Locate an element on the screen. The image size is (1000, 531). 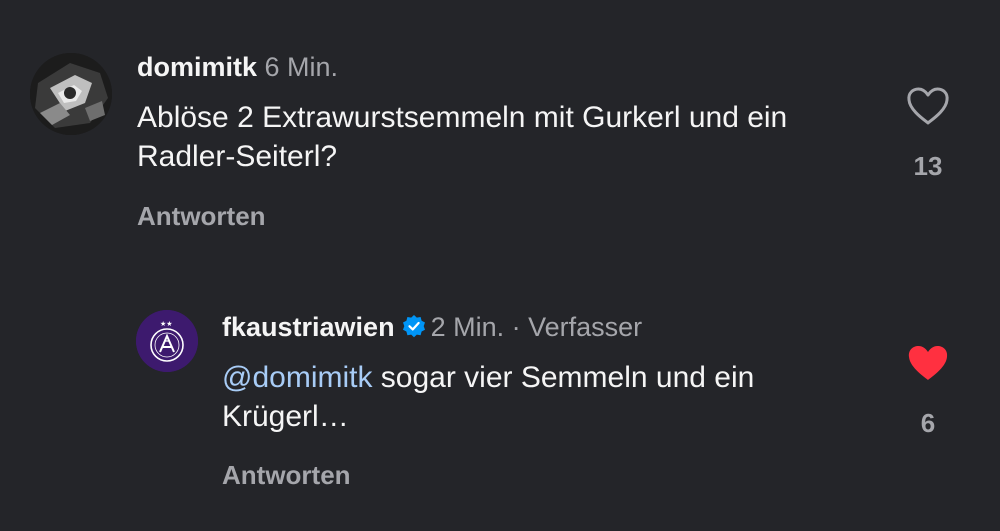
comment-header: domimitk 6 Min. is located at coordinates (237, 67).